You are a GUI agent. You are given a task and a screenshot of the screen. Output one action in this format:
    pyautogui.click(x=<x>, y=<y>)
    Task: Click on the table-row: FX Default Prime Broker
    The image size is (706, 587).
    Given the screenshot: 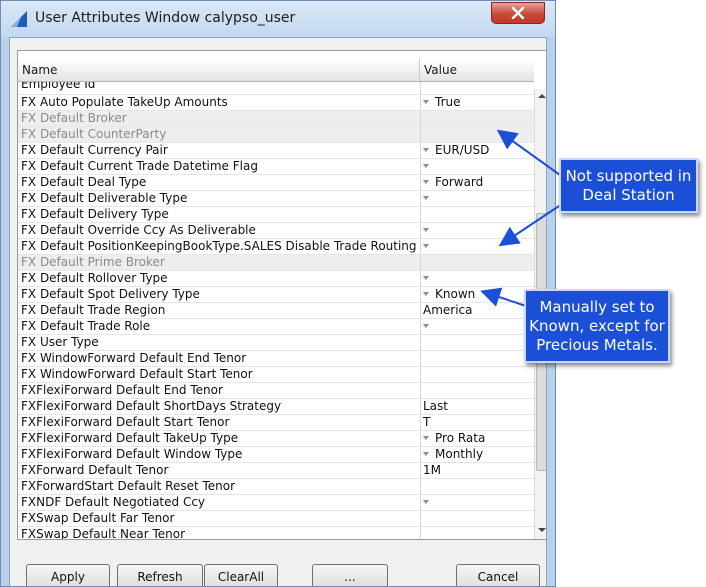 What is the action you would take?
    pyautogui.click(x=276, y=263)
    